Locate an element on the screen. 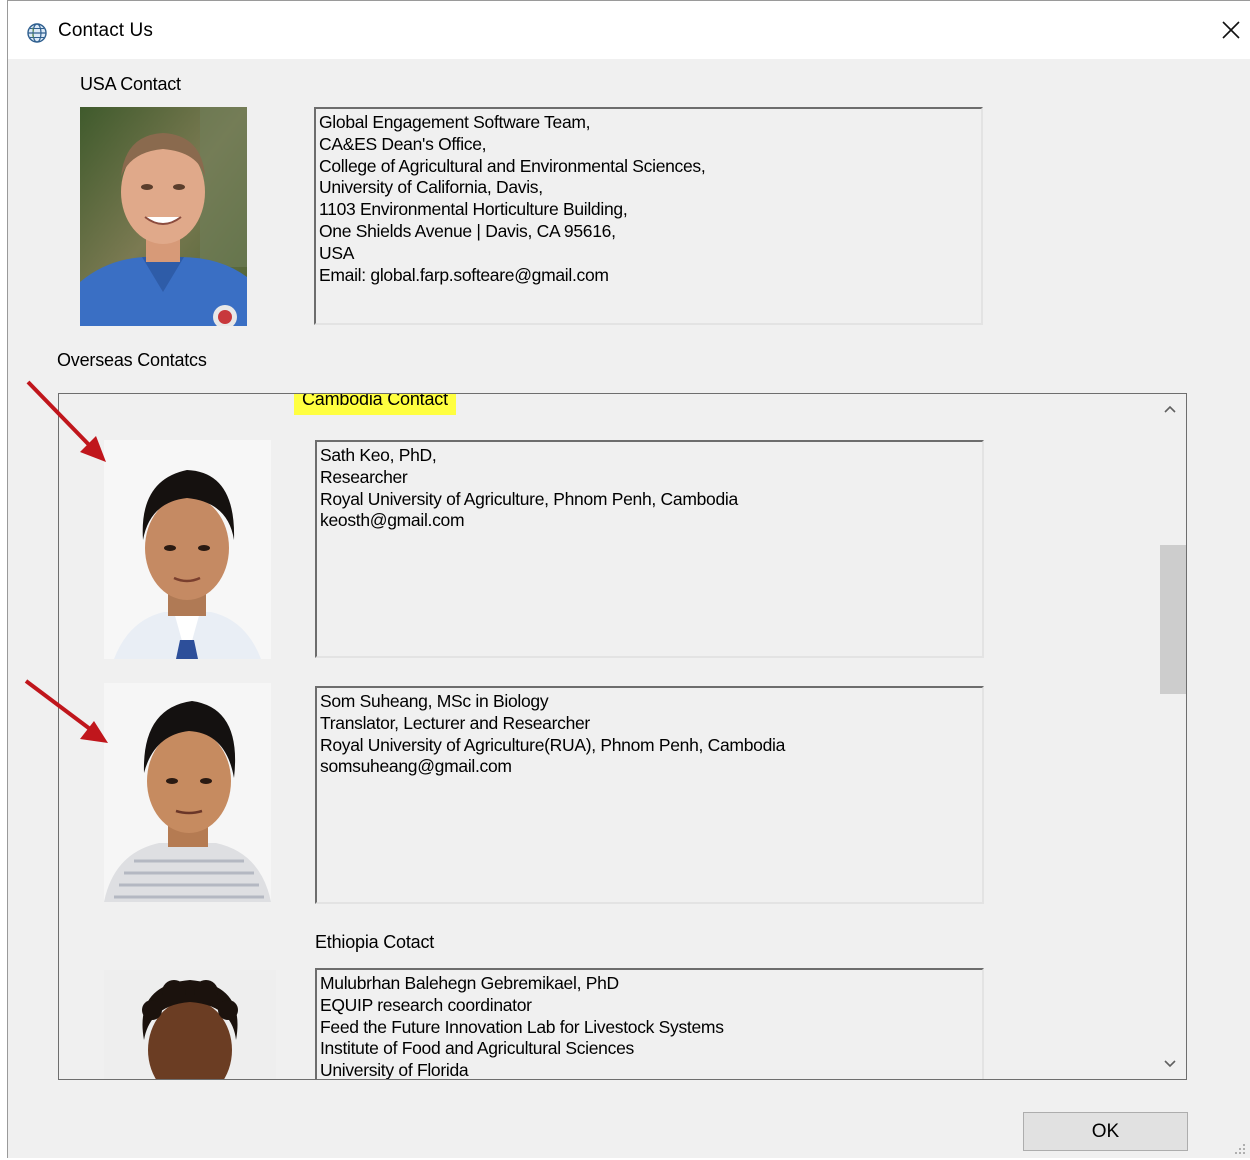  scroll-down-button is located at coordinates (1169, 1064).